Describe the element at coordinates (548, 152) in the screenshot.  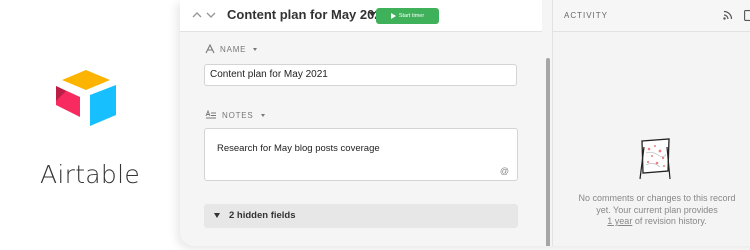
I see `scroll-thumb` at that location.